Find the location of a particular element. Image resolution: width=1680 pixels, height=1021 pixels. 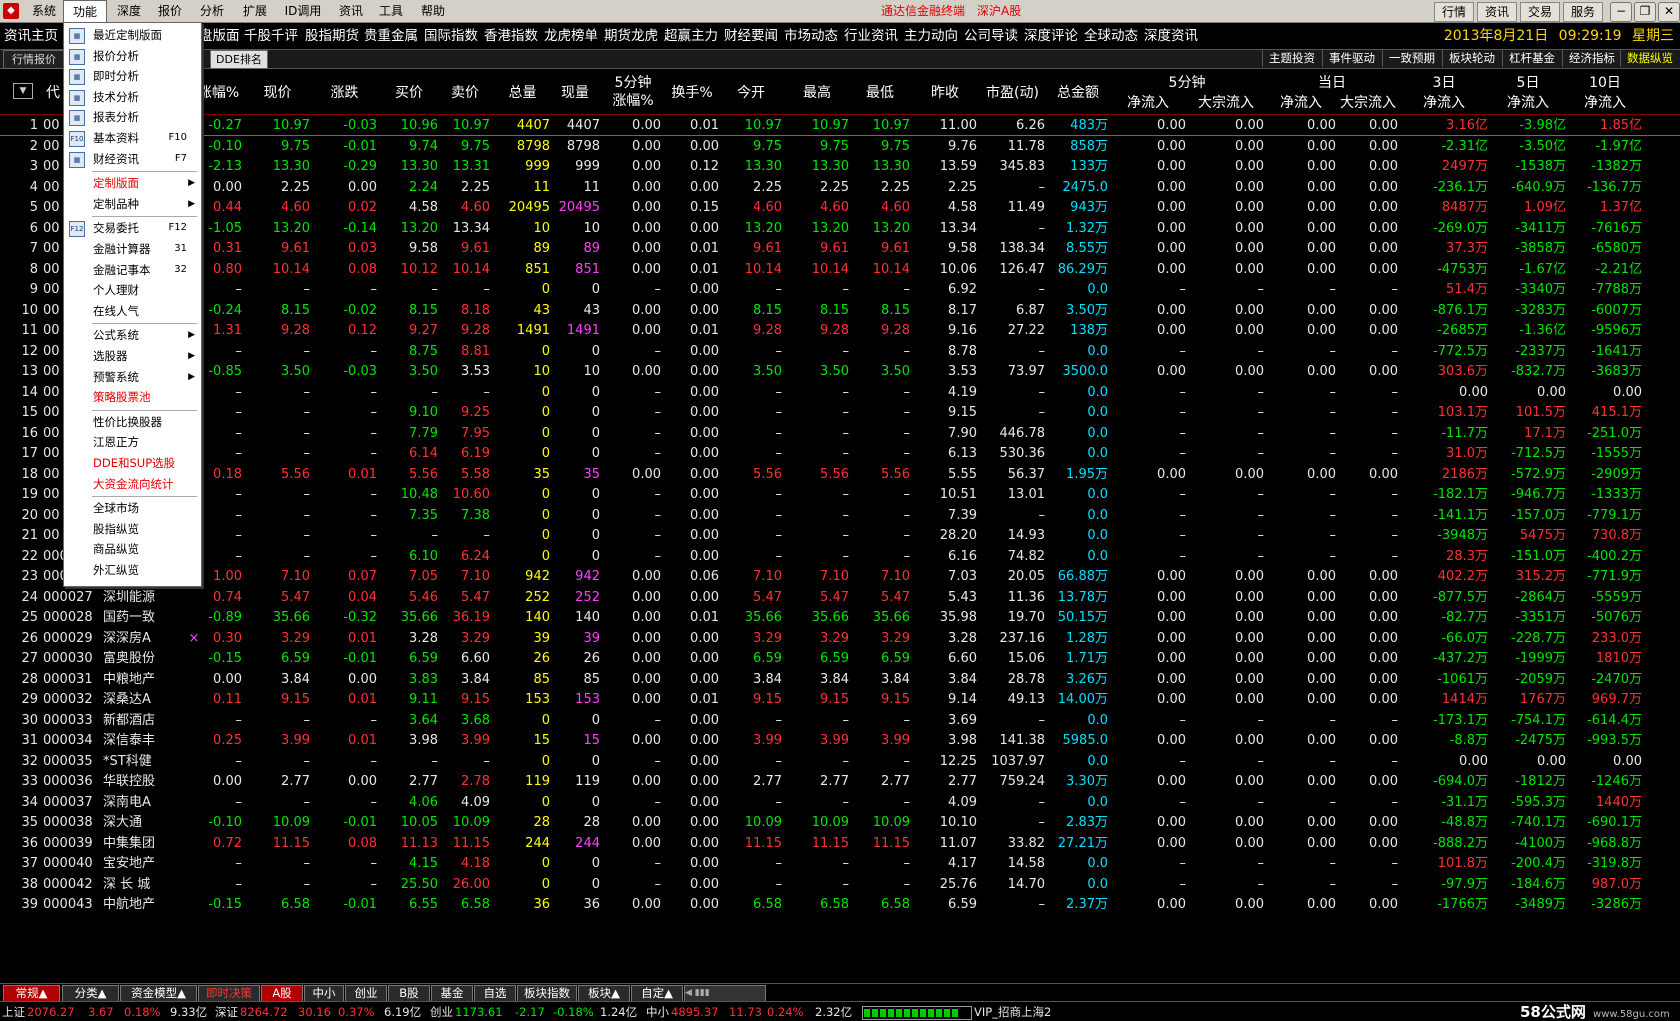

nav-link: 主力动向 is located at coordinates (931, 36).